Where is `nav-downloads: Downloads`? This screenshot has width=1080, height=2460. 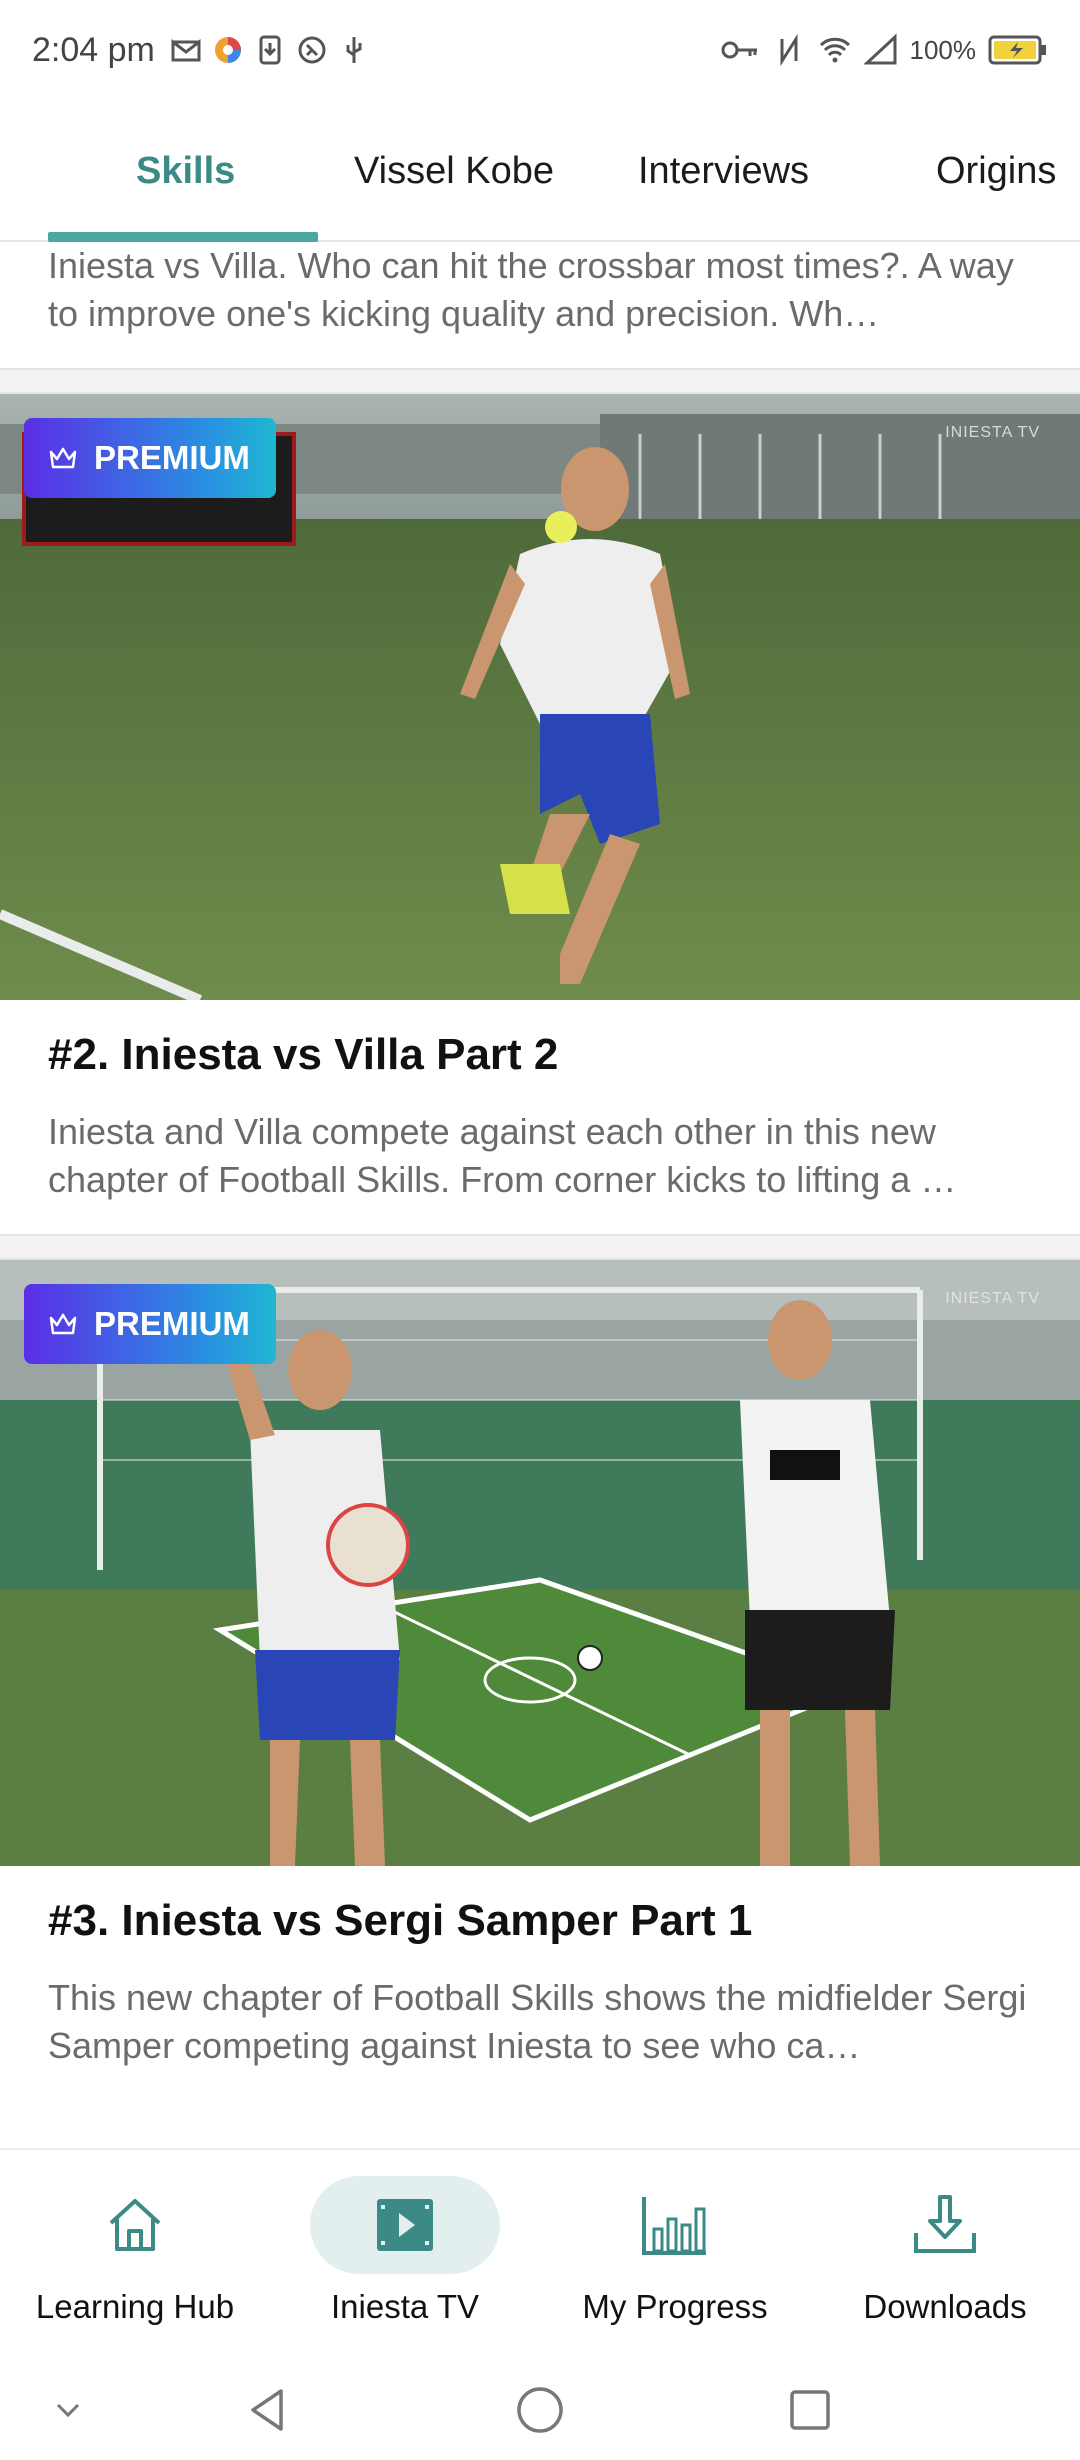
nav-downloads: Downloads is located at coordinates (945, 2255).